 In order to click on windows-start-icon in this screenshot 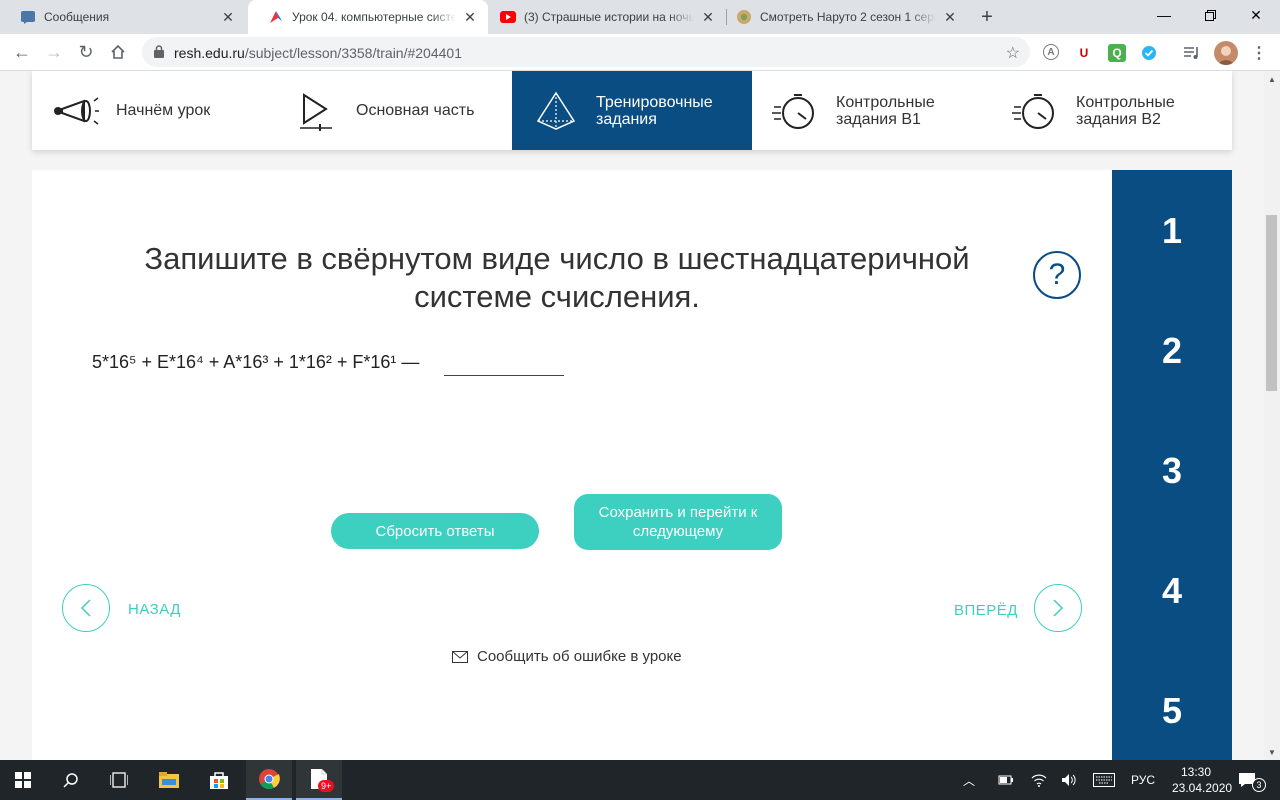, I will do `click(23, 780)`.